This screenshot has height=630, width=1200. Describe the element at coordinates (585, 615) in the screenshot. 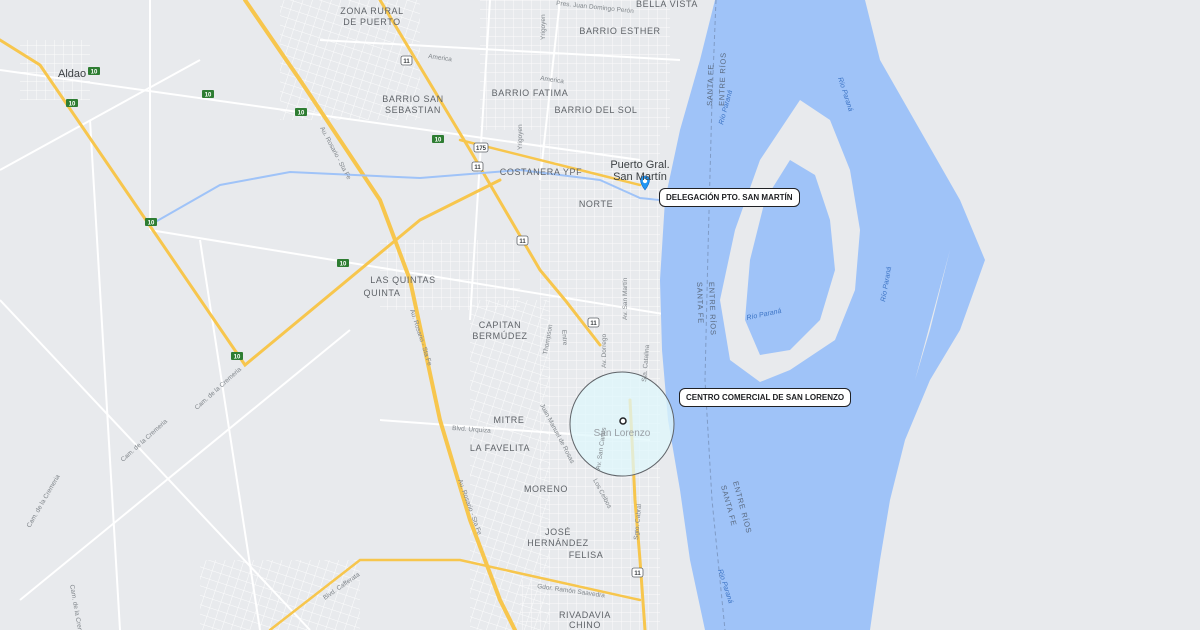

I see `place-label: RIVADAVIA` at that location.